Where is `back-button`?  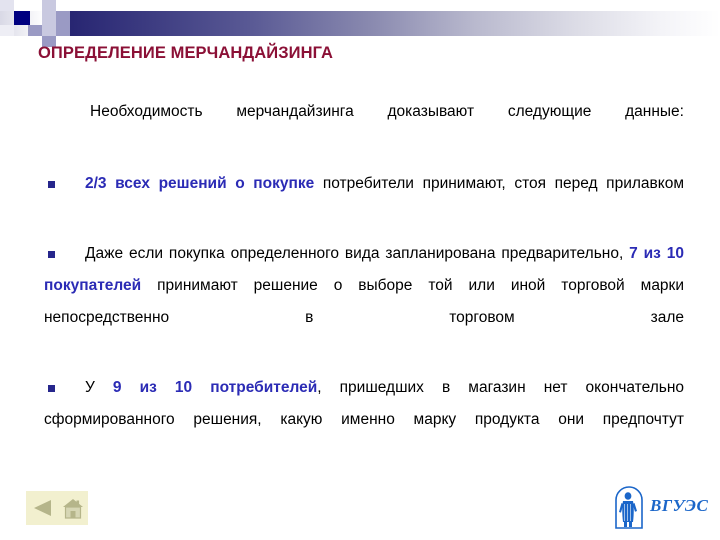 back-button is located at coordinates (42, 508).